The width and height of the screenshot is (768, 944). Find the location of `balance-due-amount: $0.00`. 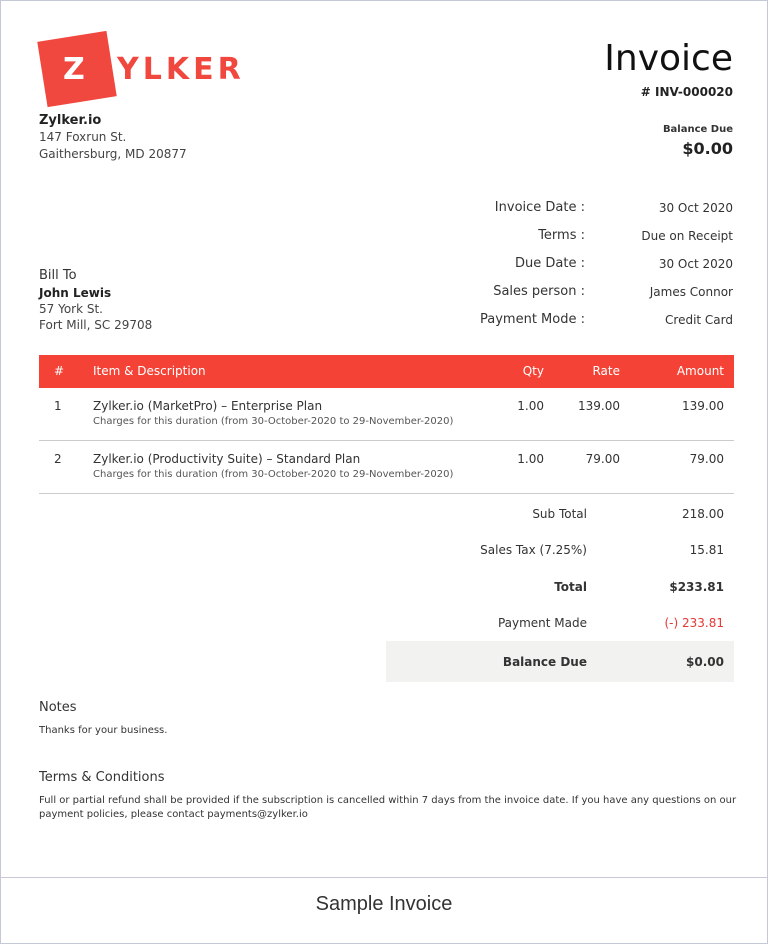

balance-due-amount: $0.00 is located at coordinates (707, 148).